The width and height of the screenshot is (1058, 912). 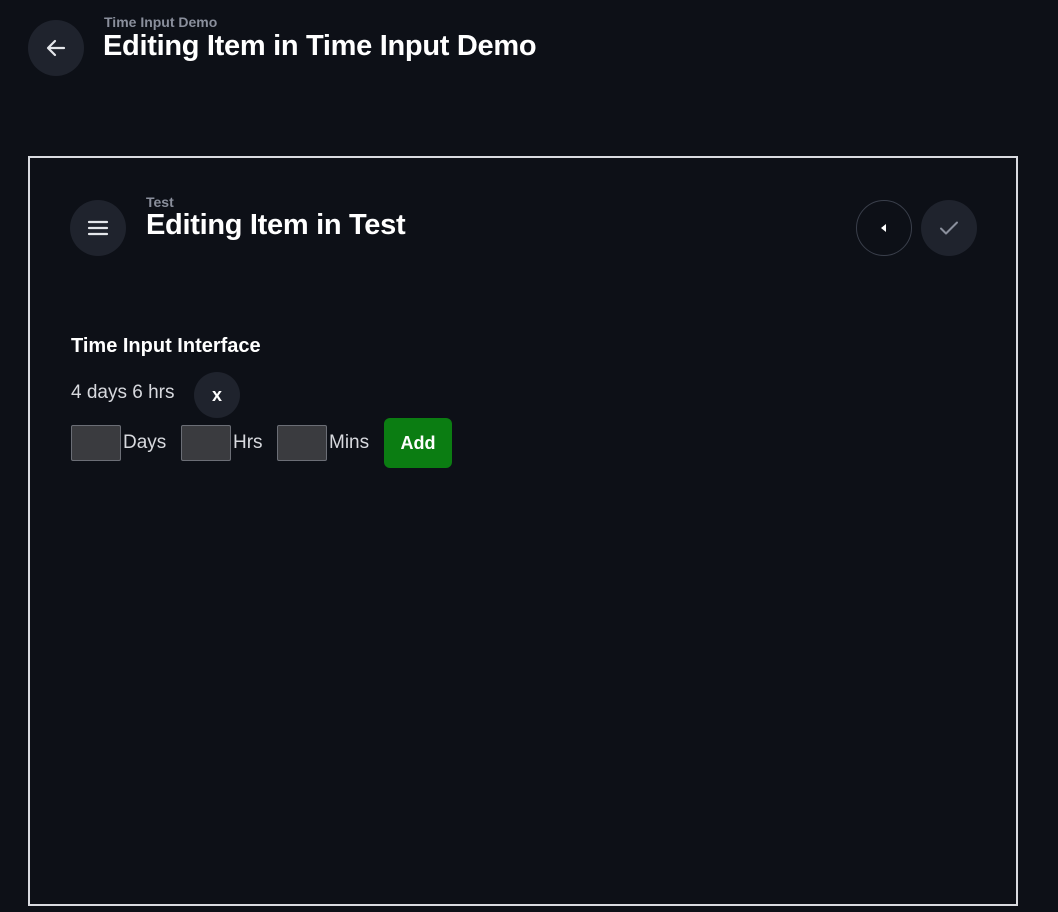 What do you see at coordinates (320, 46) in the screenshot?
I see `page-title: Editing Item in Time Input Demo` at bounding box center [320, 46].